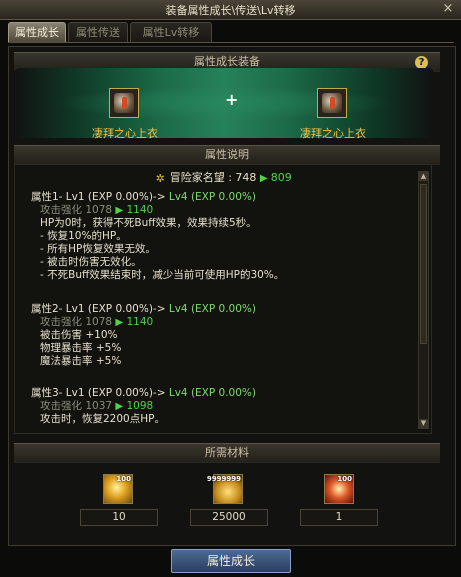 The width and height of the screenshot is (461, 577). What do you see at coordinates (83, 236) in the screenshot?
I see `attr1-line: - 恢复10%的HP。` at bounding box center [83, 236].